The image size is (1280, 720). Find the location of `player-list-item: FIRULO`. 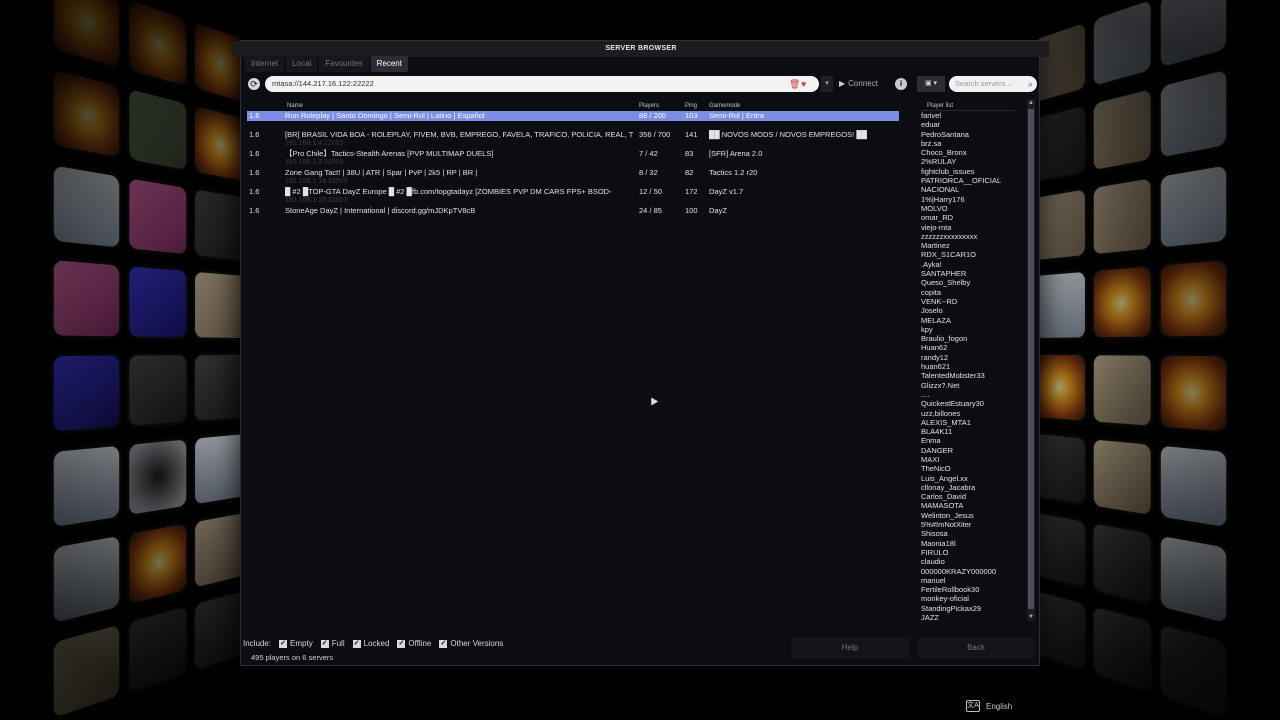

player-list-item: FIRULO is located at coordinates (935, 552).